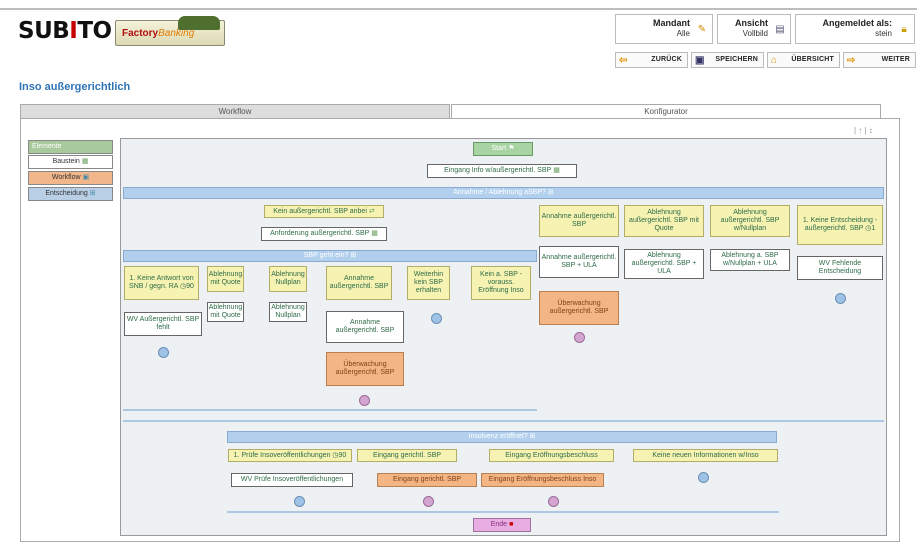 This screenshot has height=545, width=917. What do you see at coordinates (288, 312) in the screenshot?
I see `ablehnung-nullplan-block: Ablehnung Nullplan` at bounding box center [288, 312].